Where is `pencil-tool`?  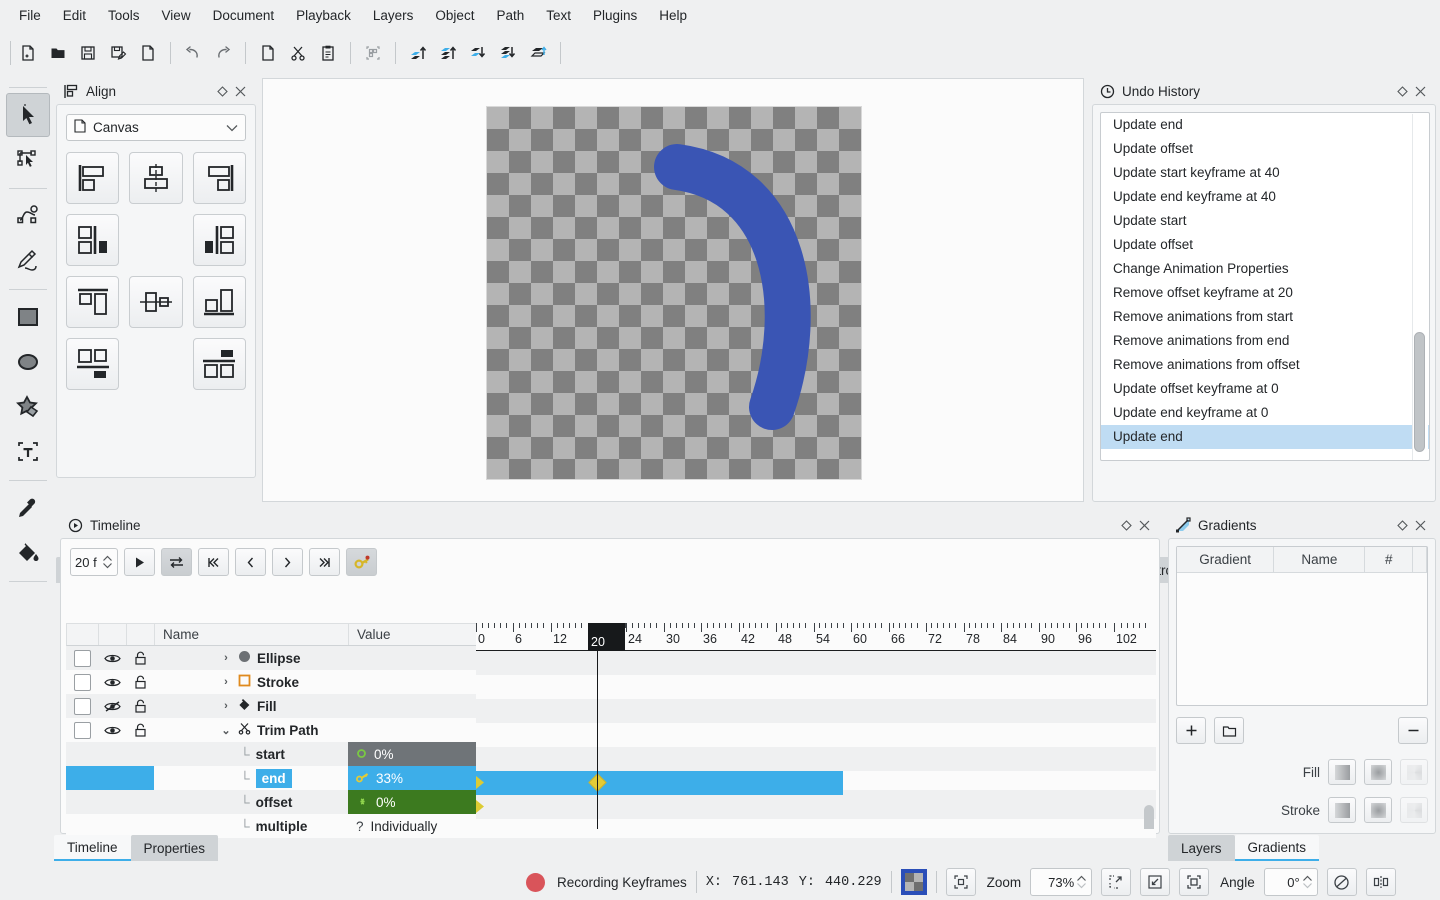
pencil-tool is located at coordinates (28, 261).